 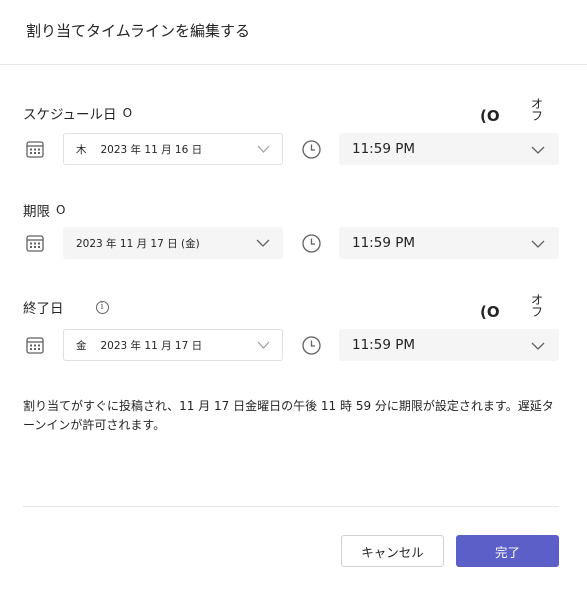 I want to click on schedule-date-weekday: 木, so click(x=81, y=149).